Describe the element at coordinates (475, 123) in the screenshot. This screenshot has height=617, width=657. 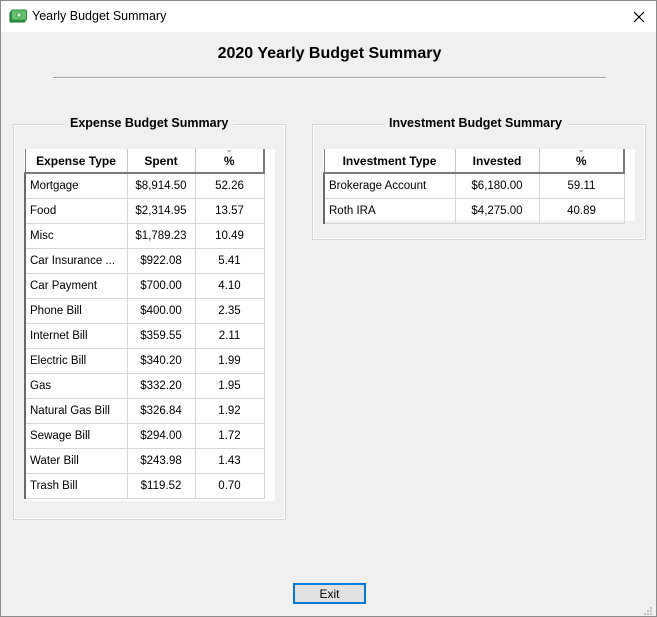
I see `investment-group-title: Investment Budget Summary` at that location.